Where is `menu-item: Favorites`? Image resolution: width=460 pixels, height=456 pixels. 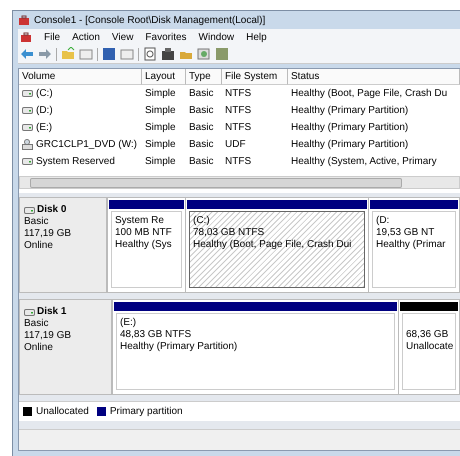 menu-item: Favorites is located at coordinates (166, 37).